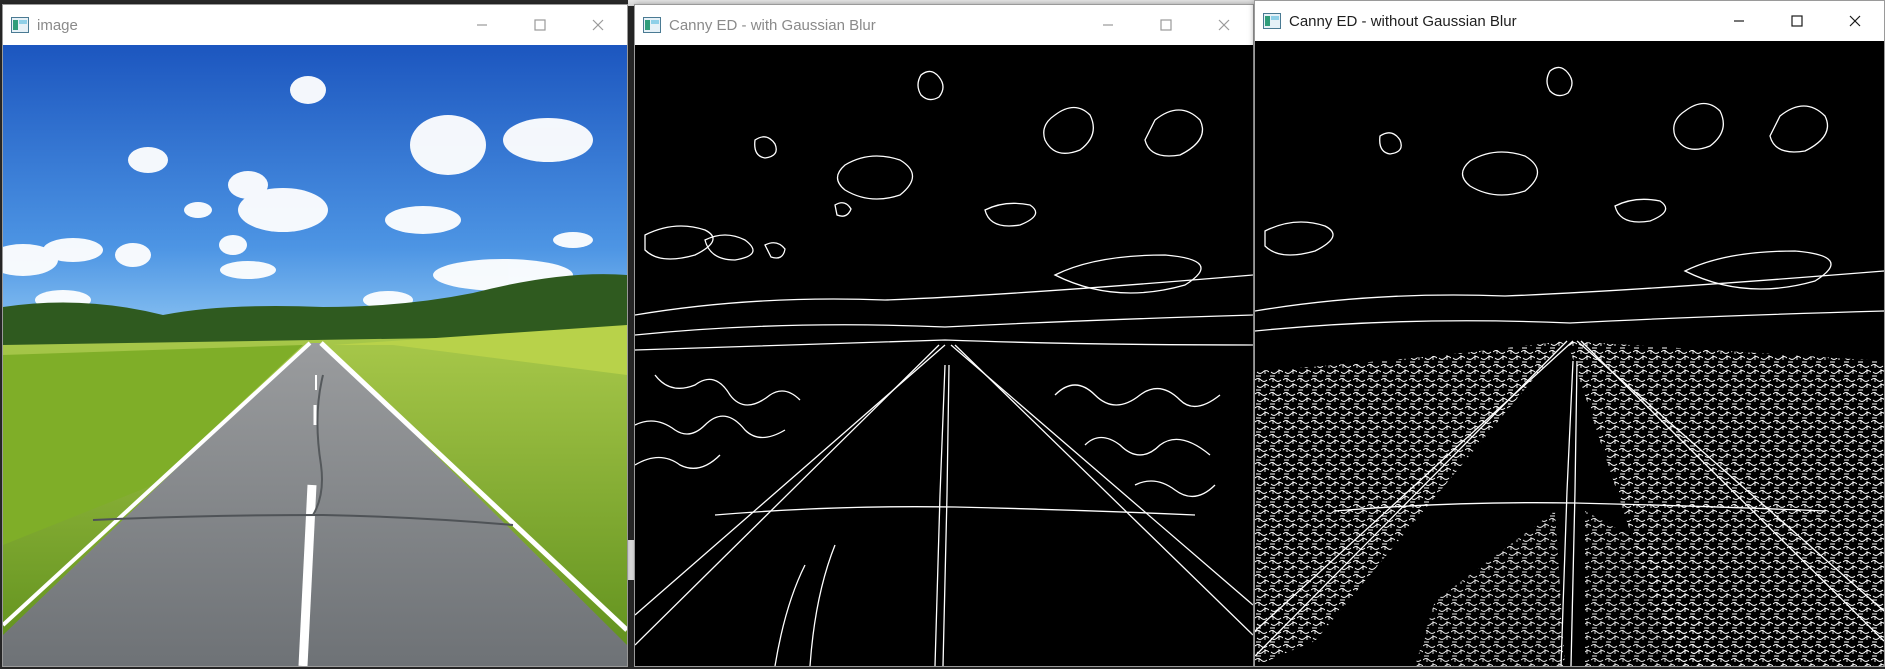  Describe the element at coordinates (315, 25) in the screenshot. I see `titlebar: image` at that location.